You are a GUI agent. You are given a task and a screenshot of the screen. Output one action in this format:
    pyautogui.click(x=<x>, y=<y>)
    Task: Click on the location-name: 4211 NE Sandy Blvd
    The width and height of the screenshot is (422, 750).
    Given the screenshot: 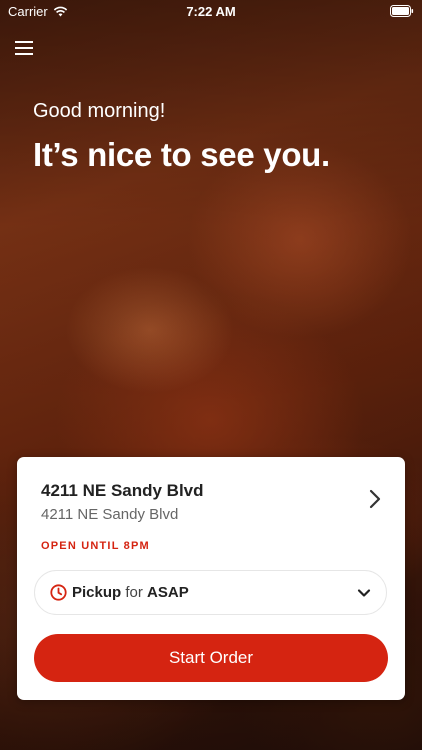 What is the action you would take?
    pyautogui.click(x=122, y=491)
    